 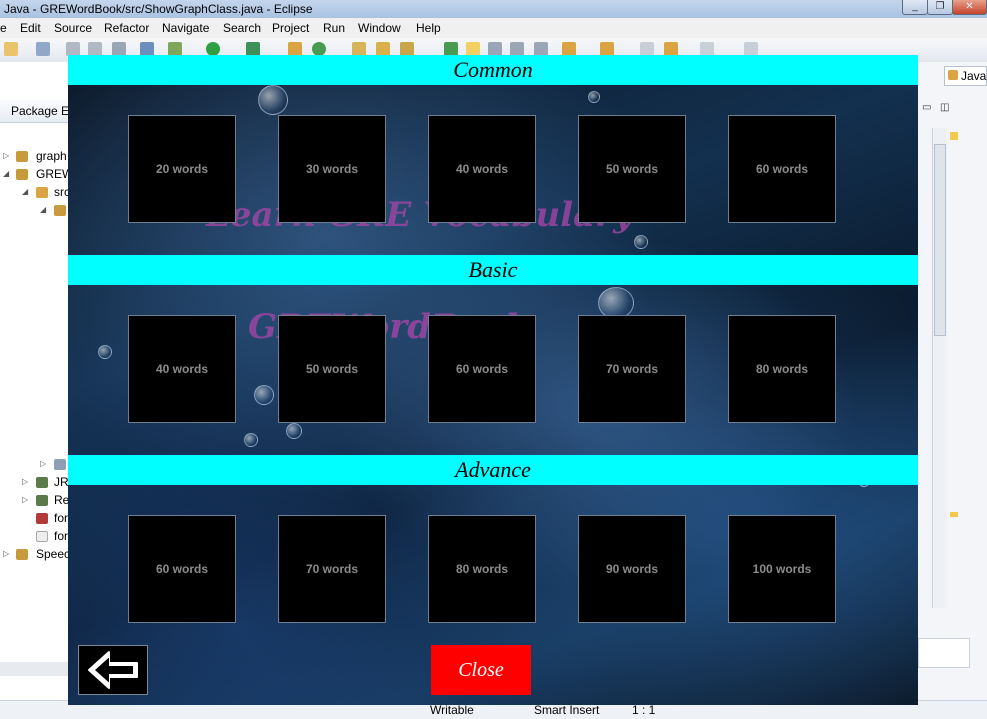 What do you see at coordinates (632, 169) in the screenshot?
I see `common-50-words-button: 50 words` at bounding box center [632, 169].